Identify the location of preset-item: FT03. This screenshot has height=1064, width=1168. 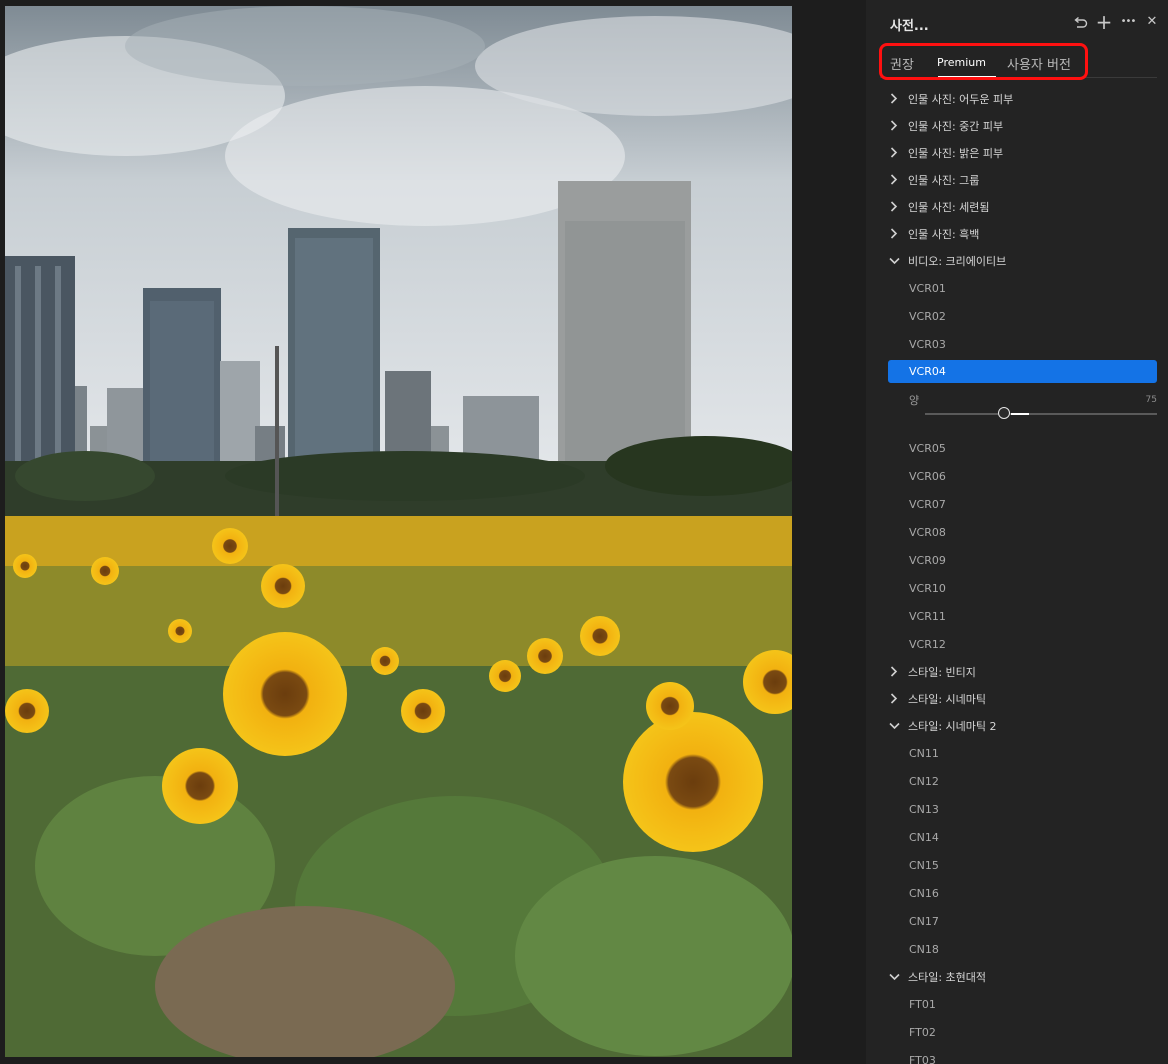
(1017, 1055).